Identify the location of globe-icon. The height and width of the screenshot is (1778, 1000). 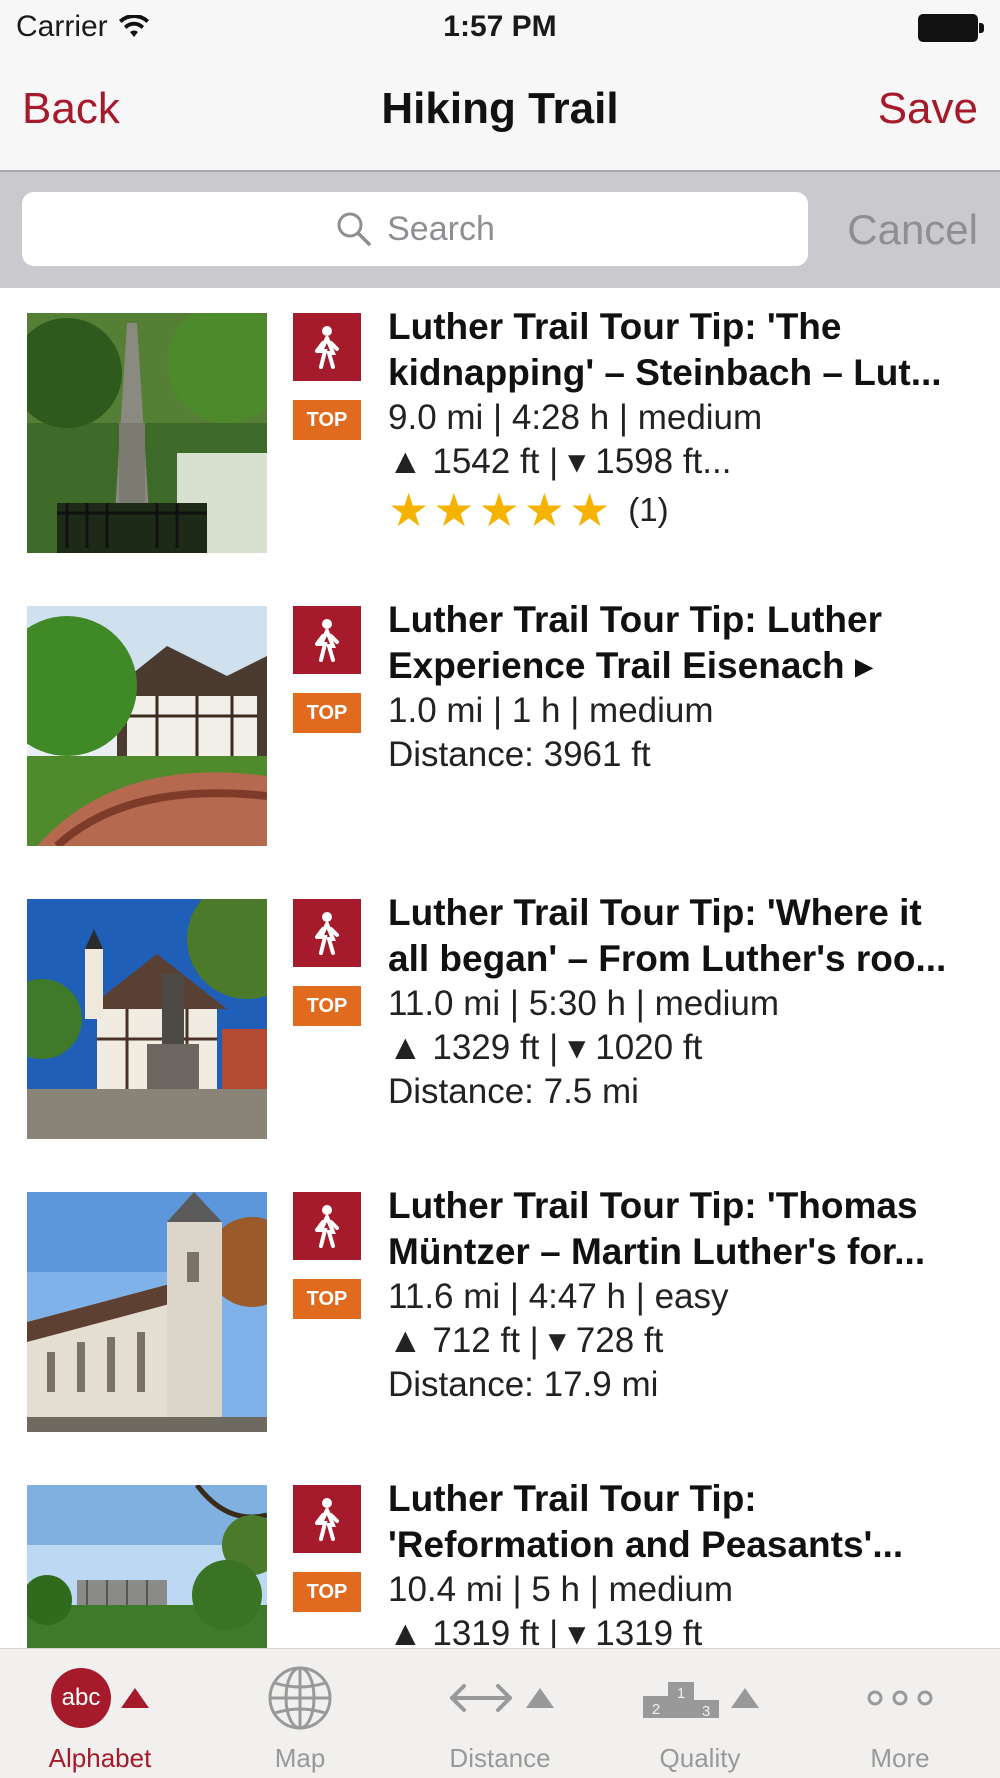
(300, 1698).